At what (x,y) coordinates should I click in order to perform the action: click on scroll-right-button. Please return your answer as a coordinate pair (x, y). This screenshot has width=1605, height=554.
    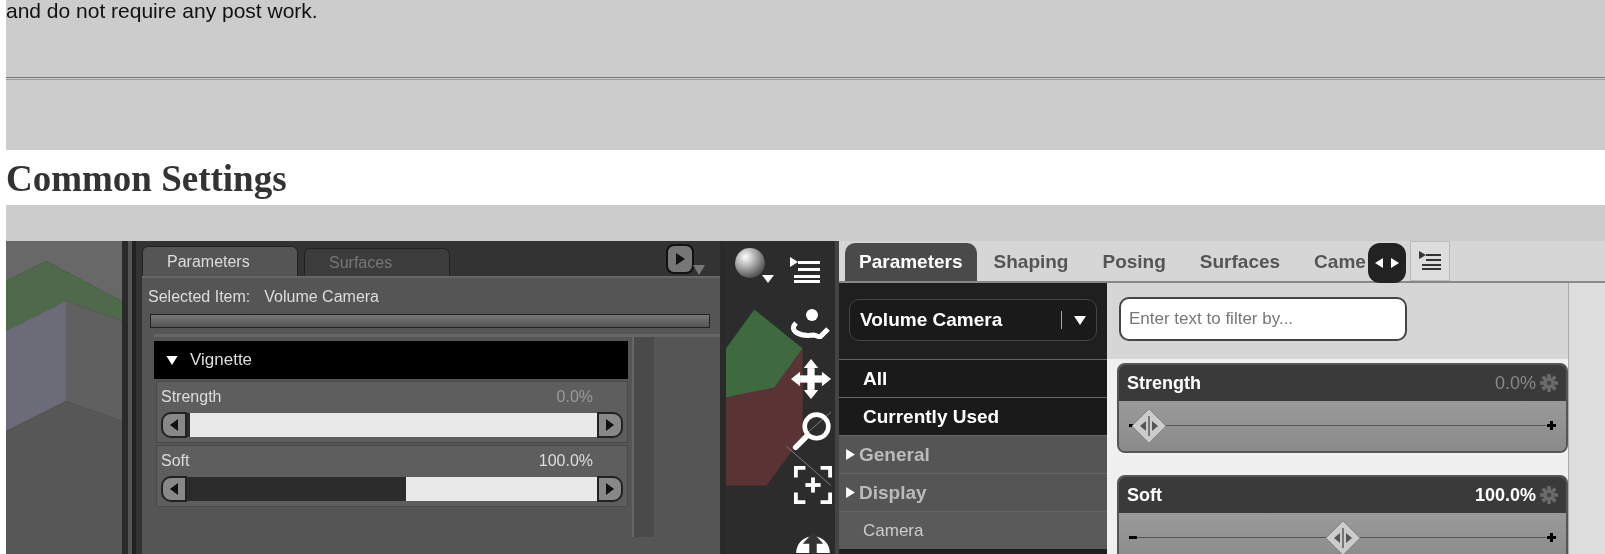
    Looking at the image, I should click on (680, 259).